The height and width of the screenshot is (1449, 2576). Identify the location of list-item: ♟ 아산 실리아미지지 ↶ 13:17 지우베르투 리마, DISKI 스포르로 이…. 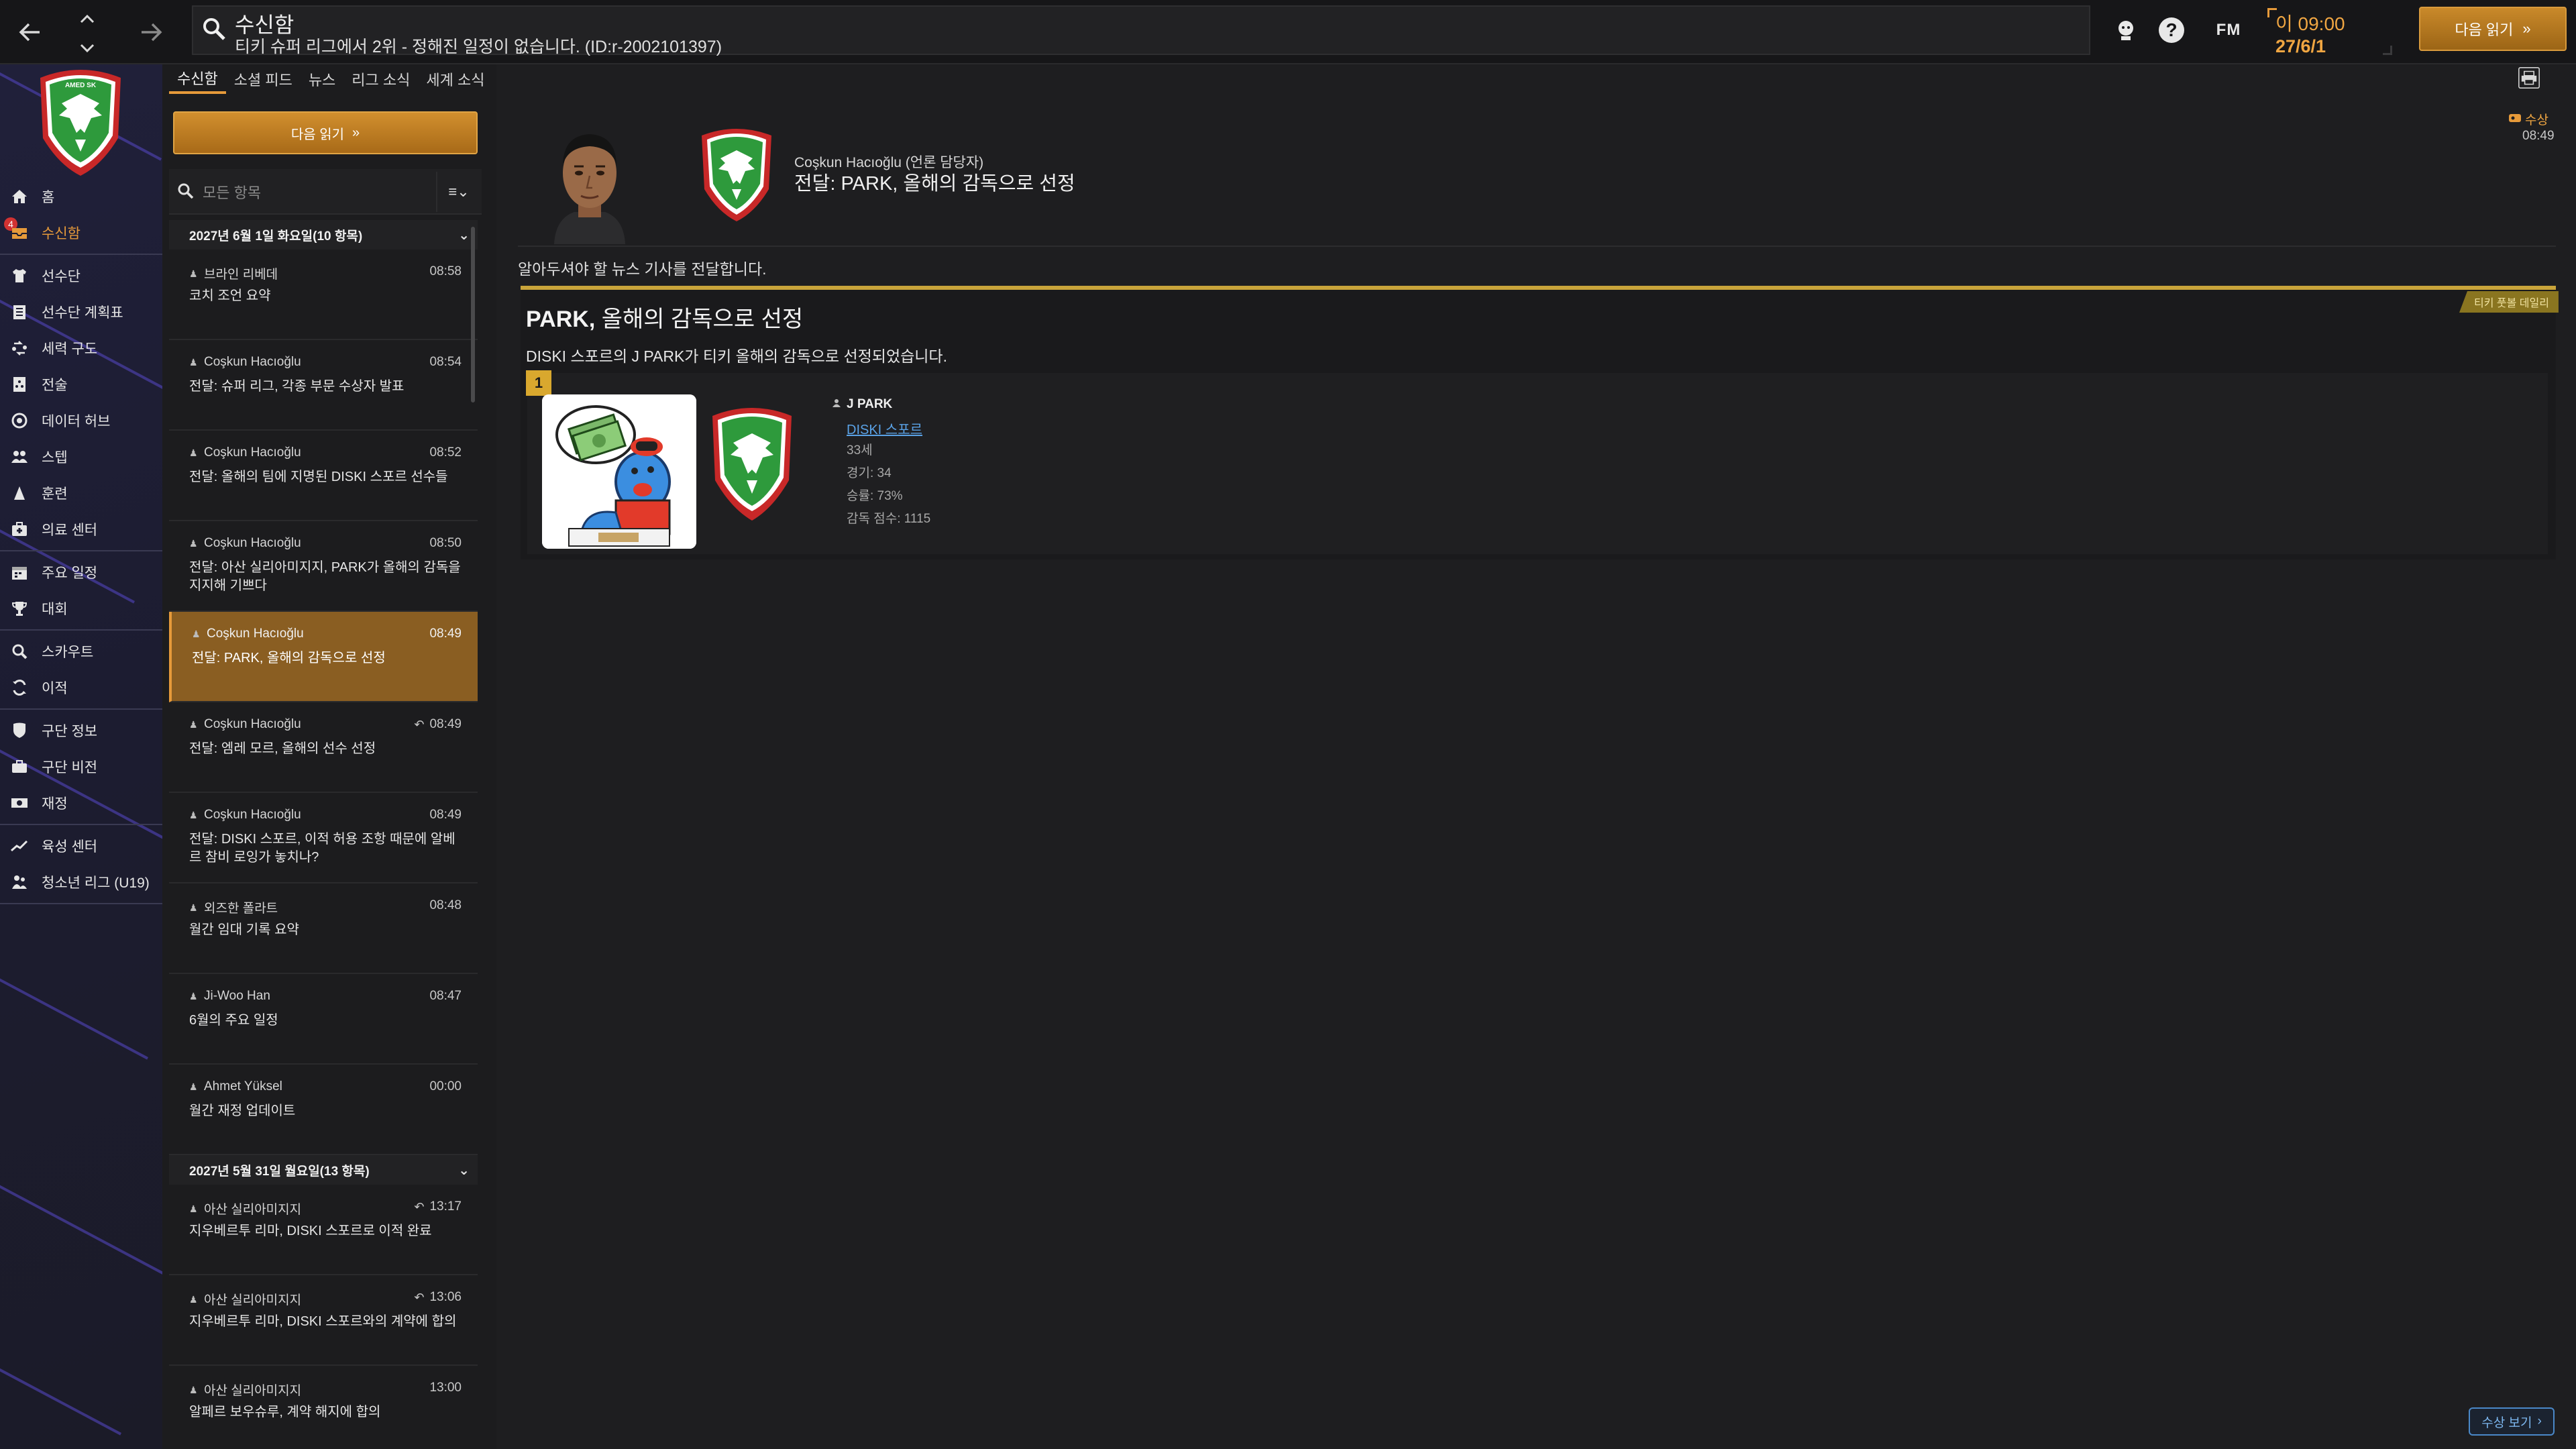
(323, 1230).